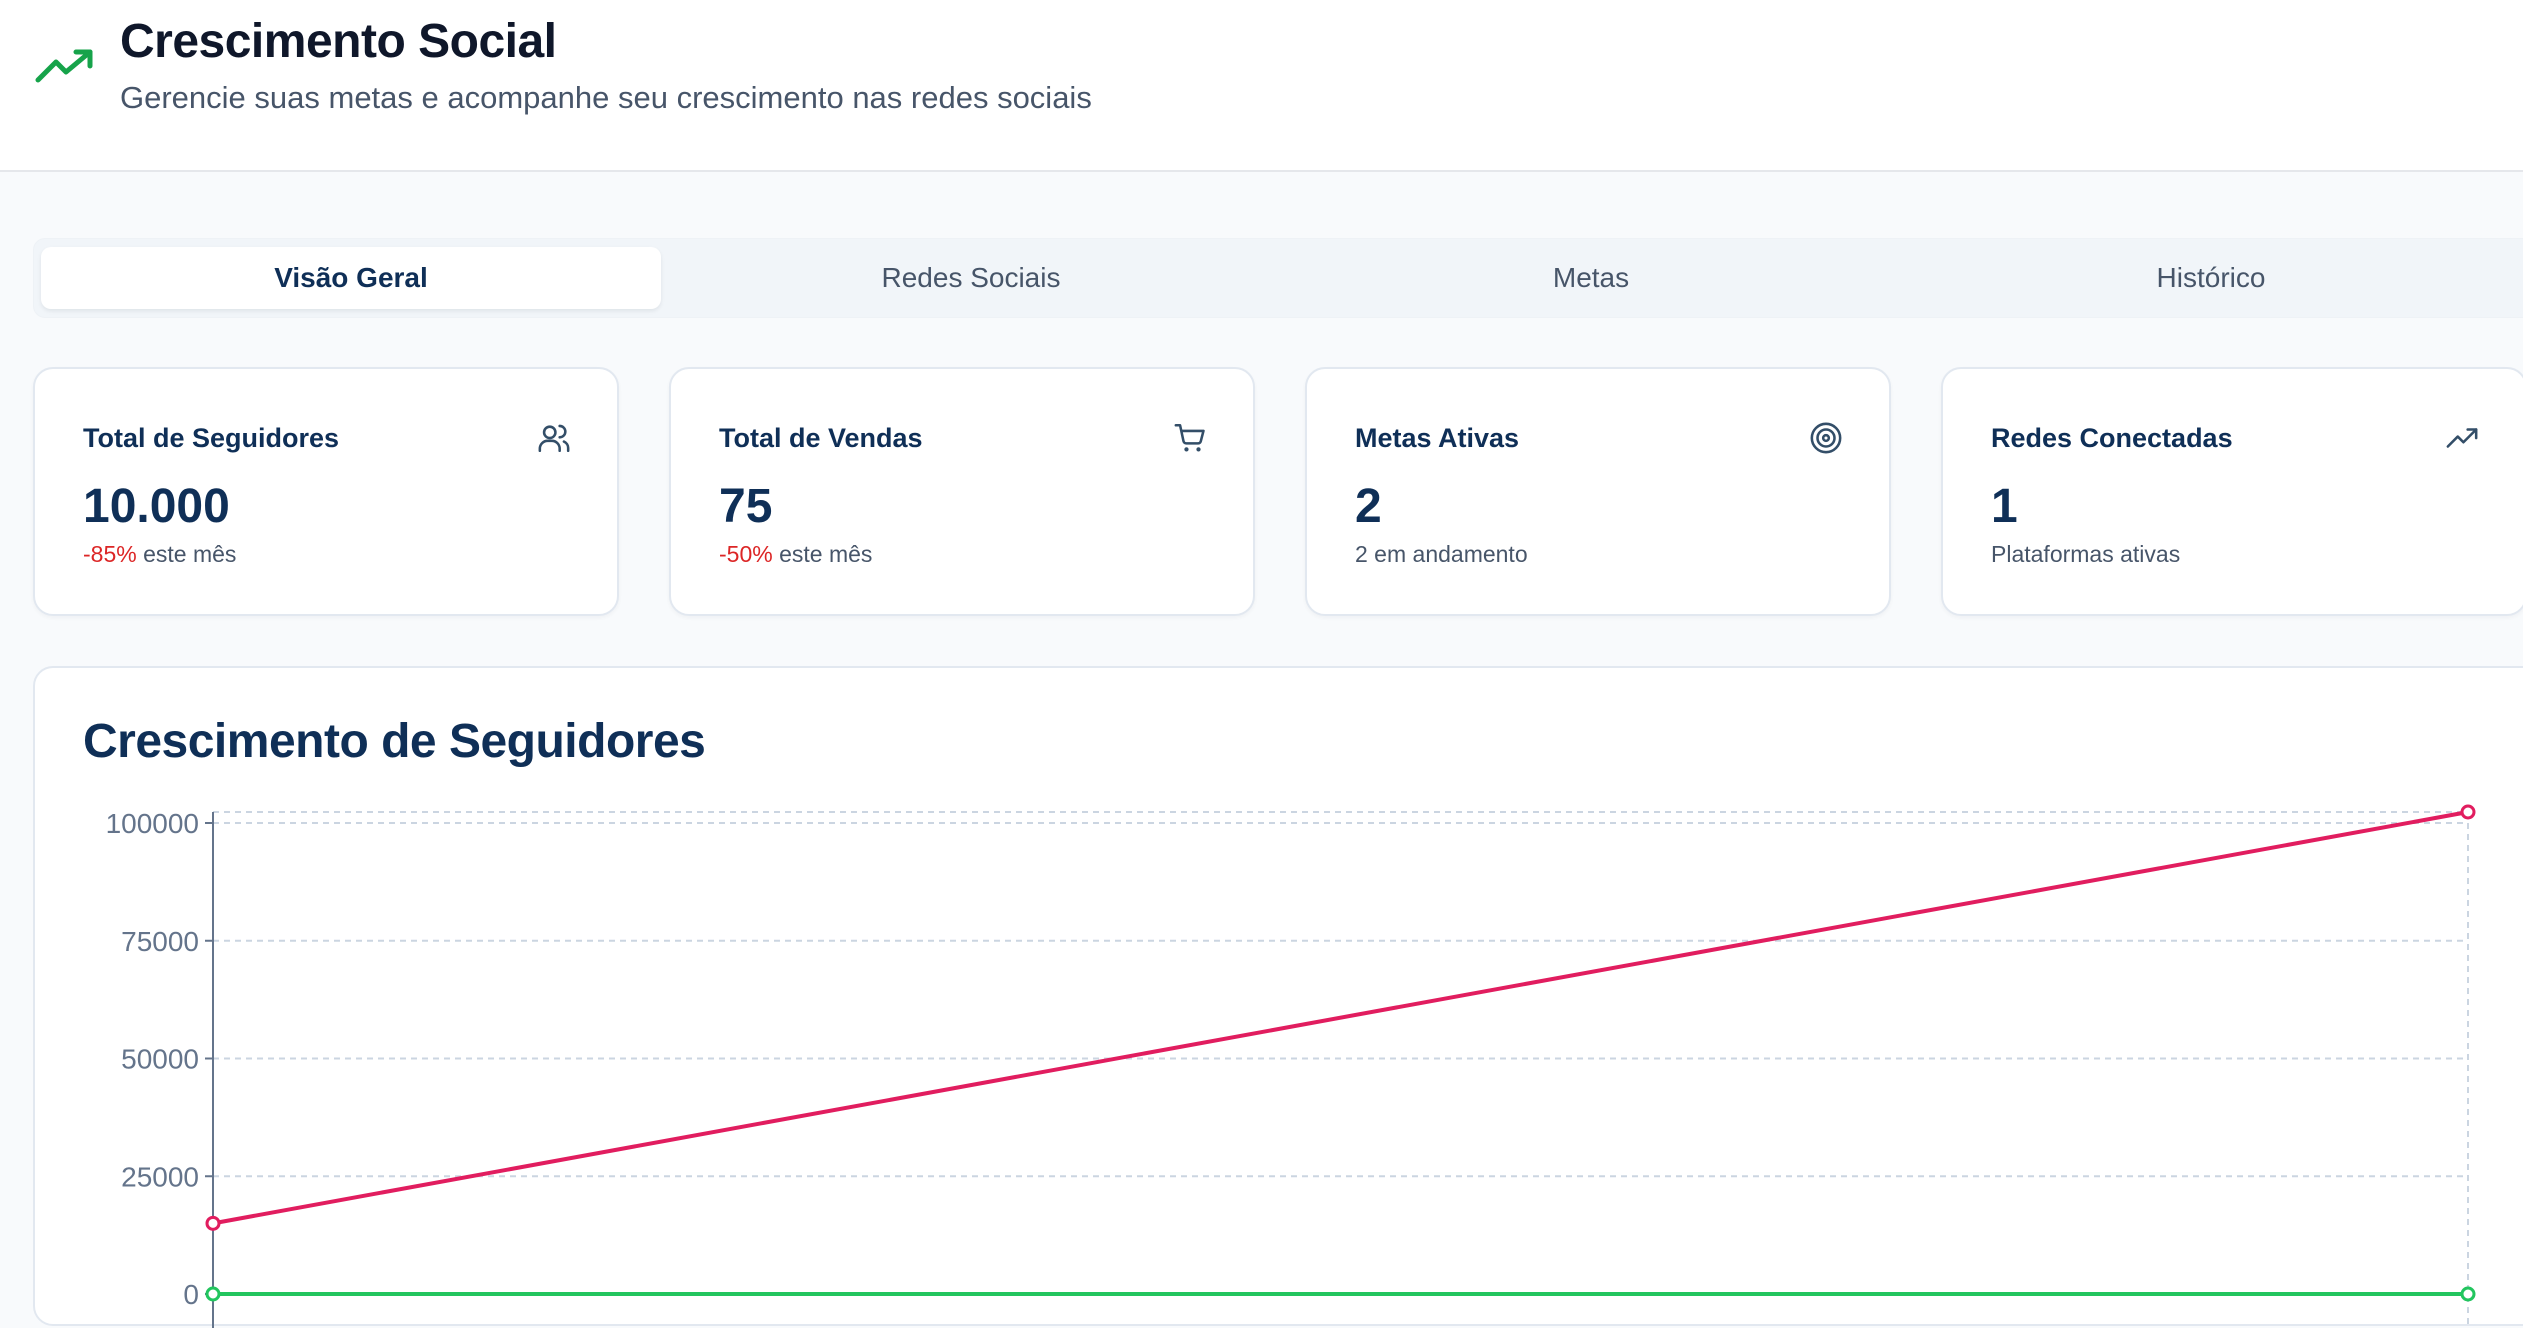 Image resolution: width=2523 pixels, height=1328 pixels. I want to click on stat-card-value: 10.000, so click(156, 506).